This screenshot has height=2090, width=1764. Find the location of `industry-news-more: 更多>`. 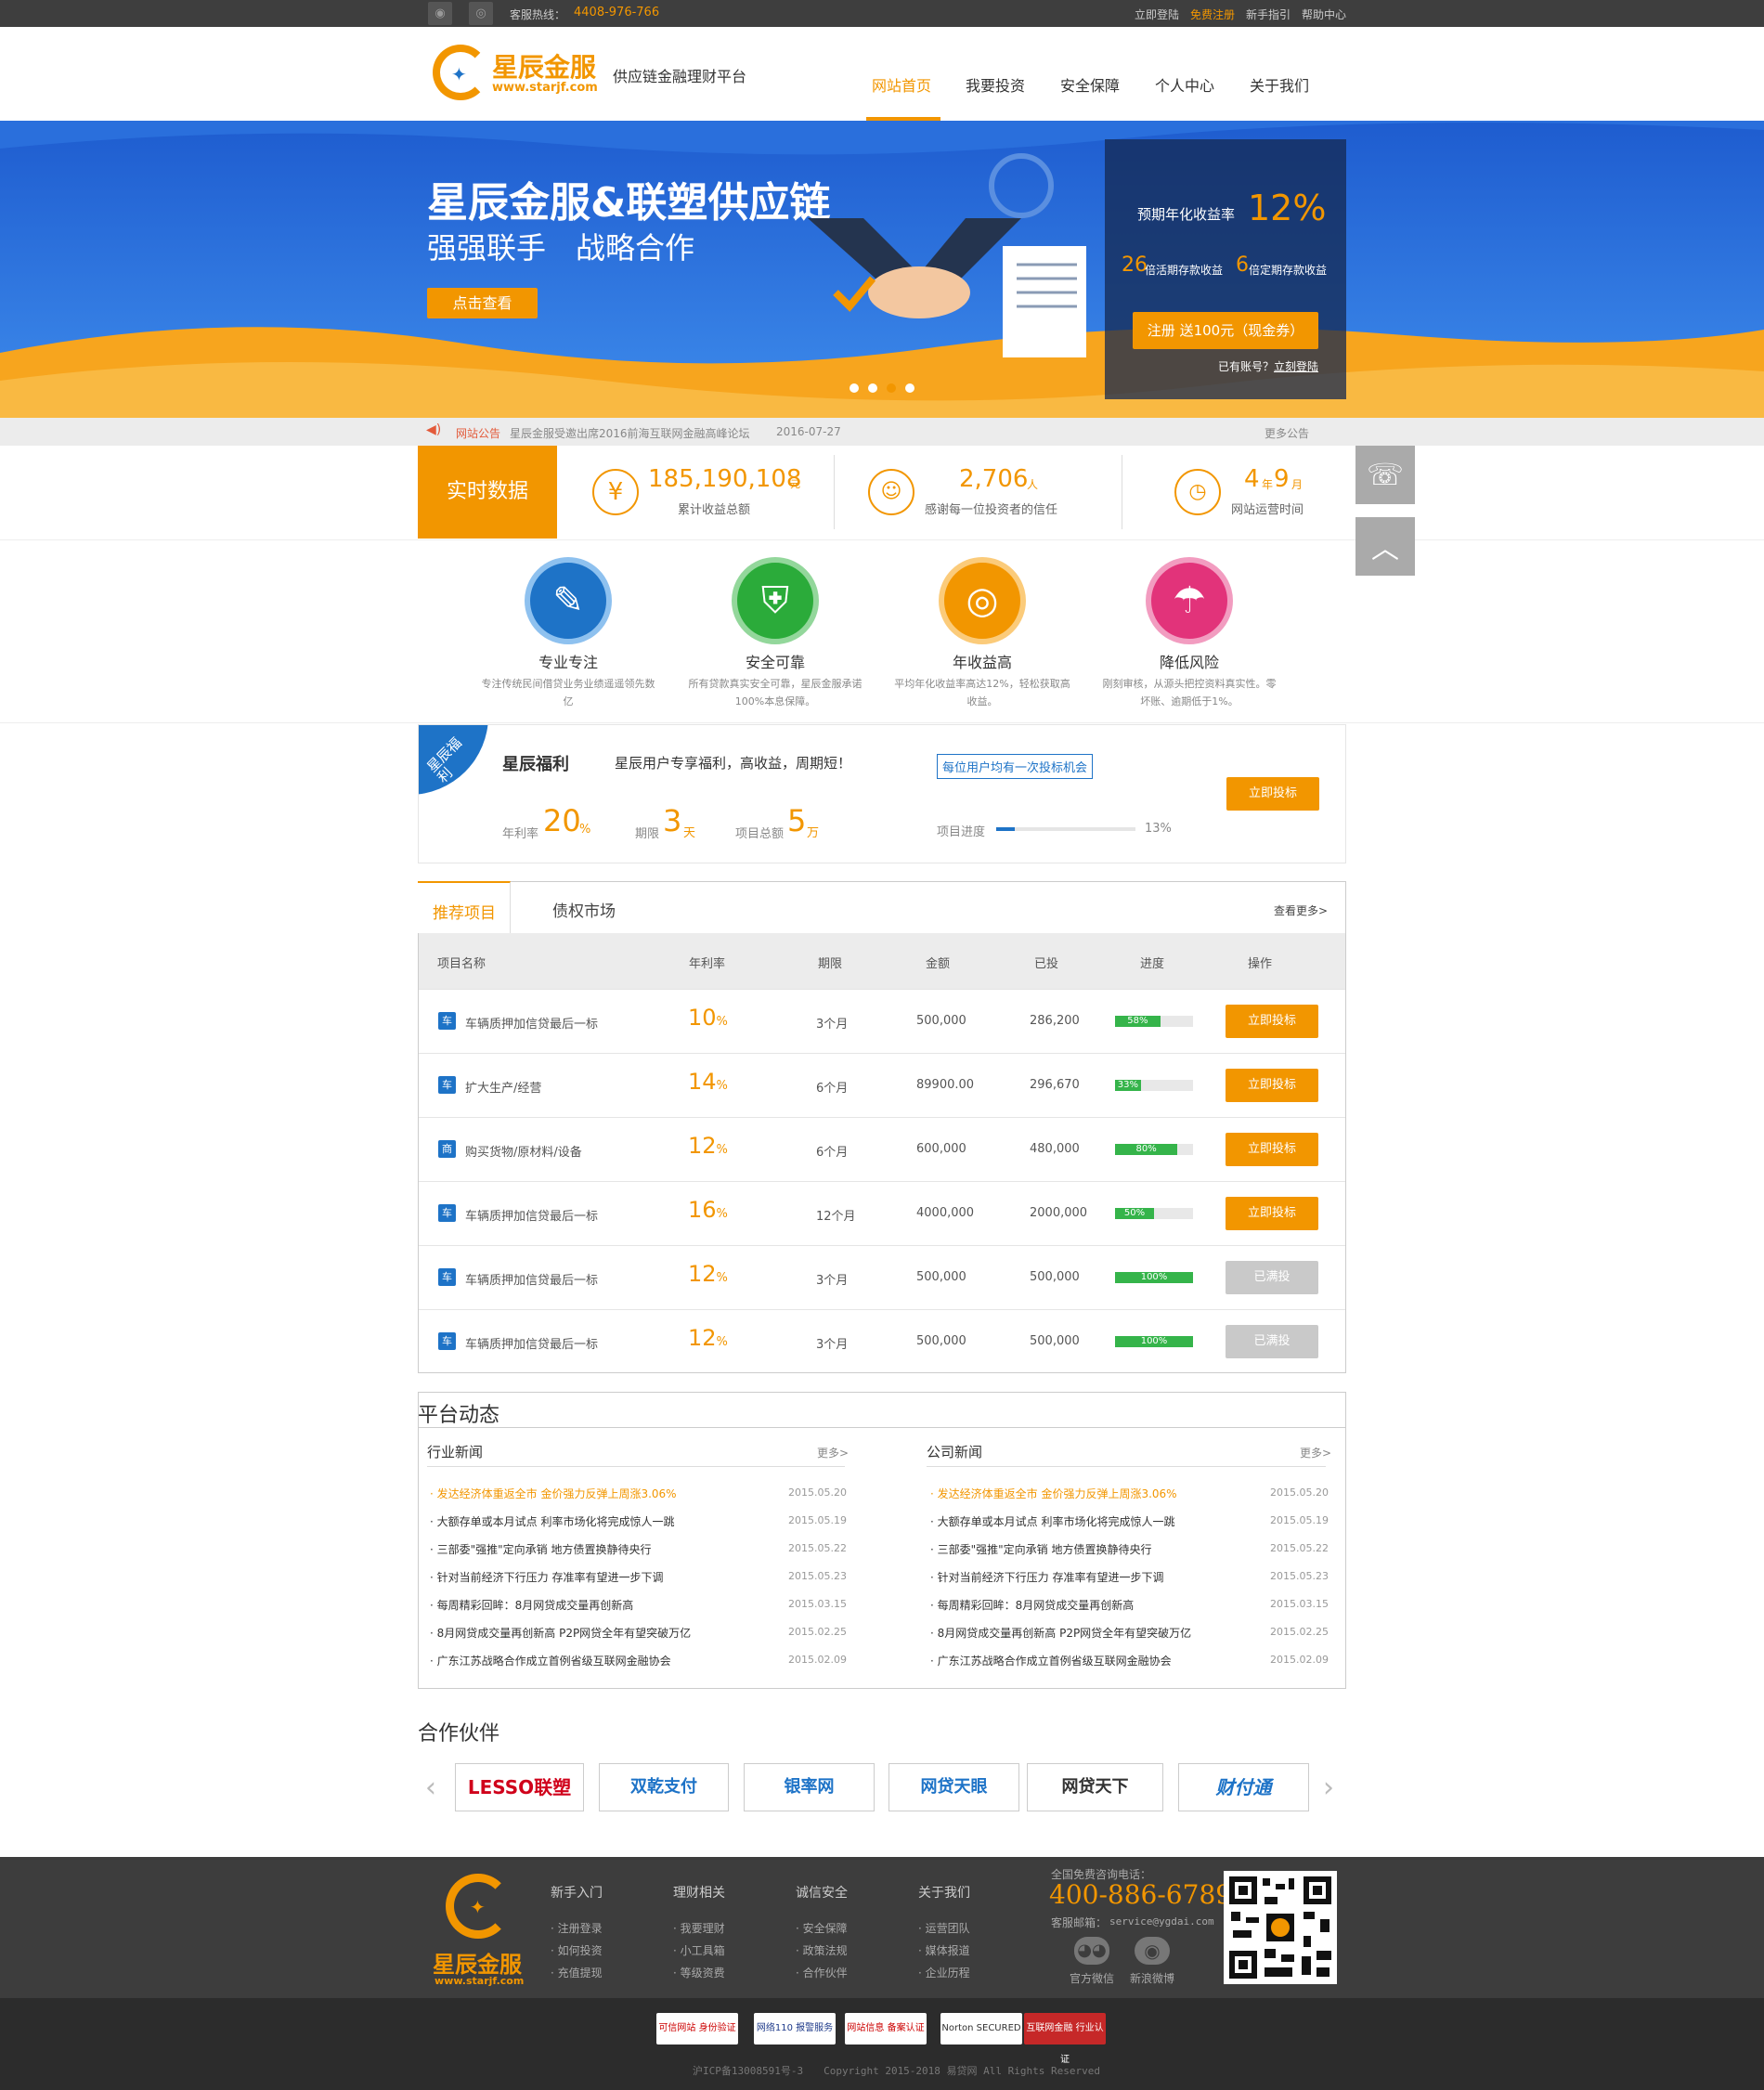

industry-news-more: 更多> is located at coordinates (833, 1452).